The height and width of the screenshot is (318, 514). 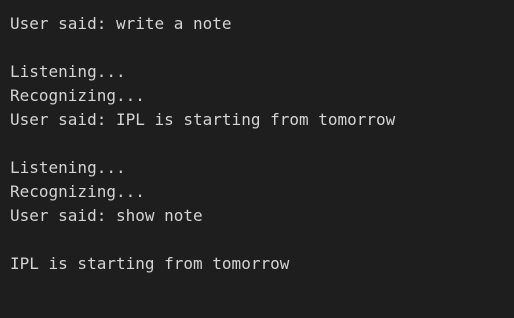 What do you see at coordinates (106, 215) in the screenshot?
I see `output-line: User said: show note` at bounding box center [106, 215].